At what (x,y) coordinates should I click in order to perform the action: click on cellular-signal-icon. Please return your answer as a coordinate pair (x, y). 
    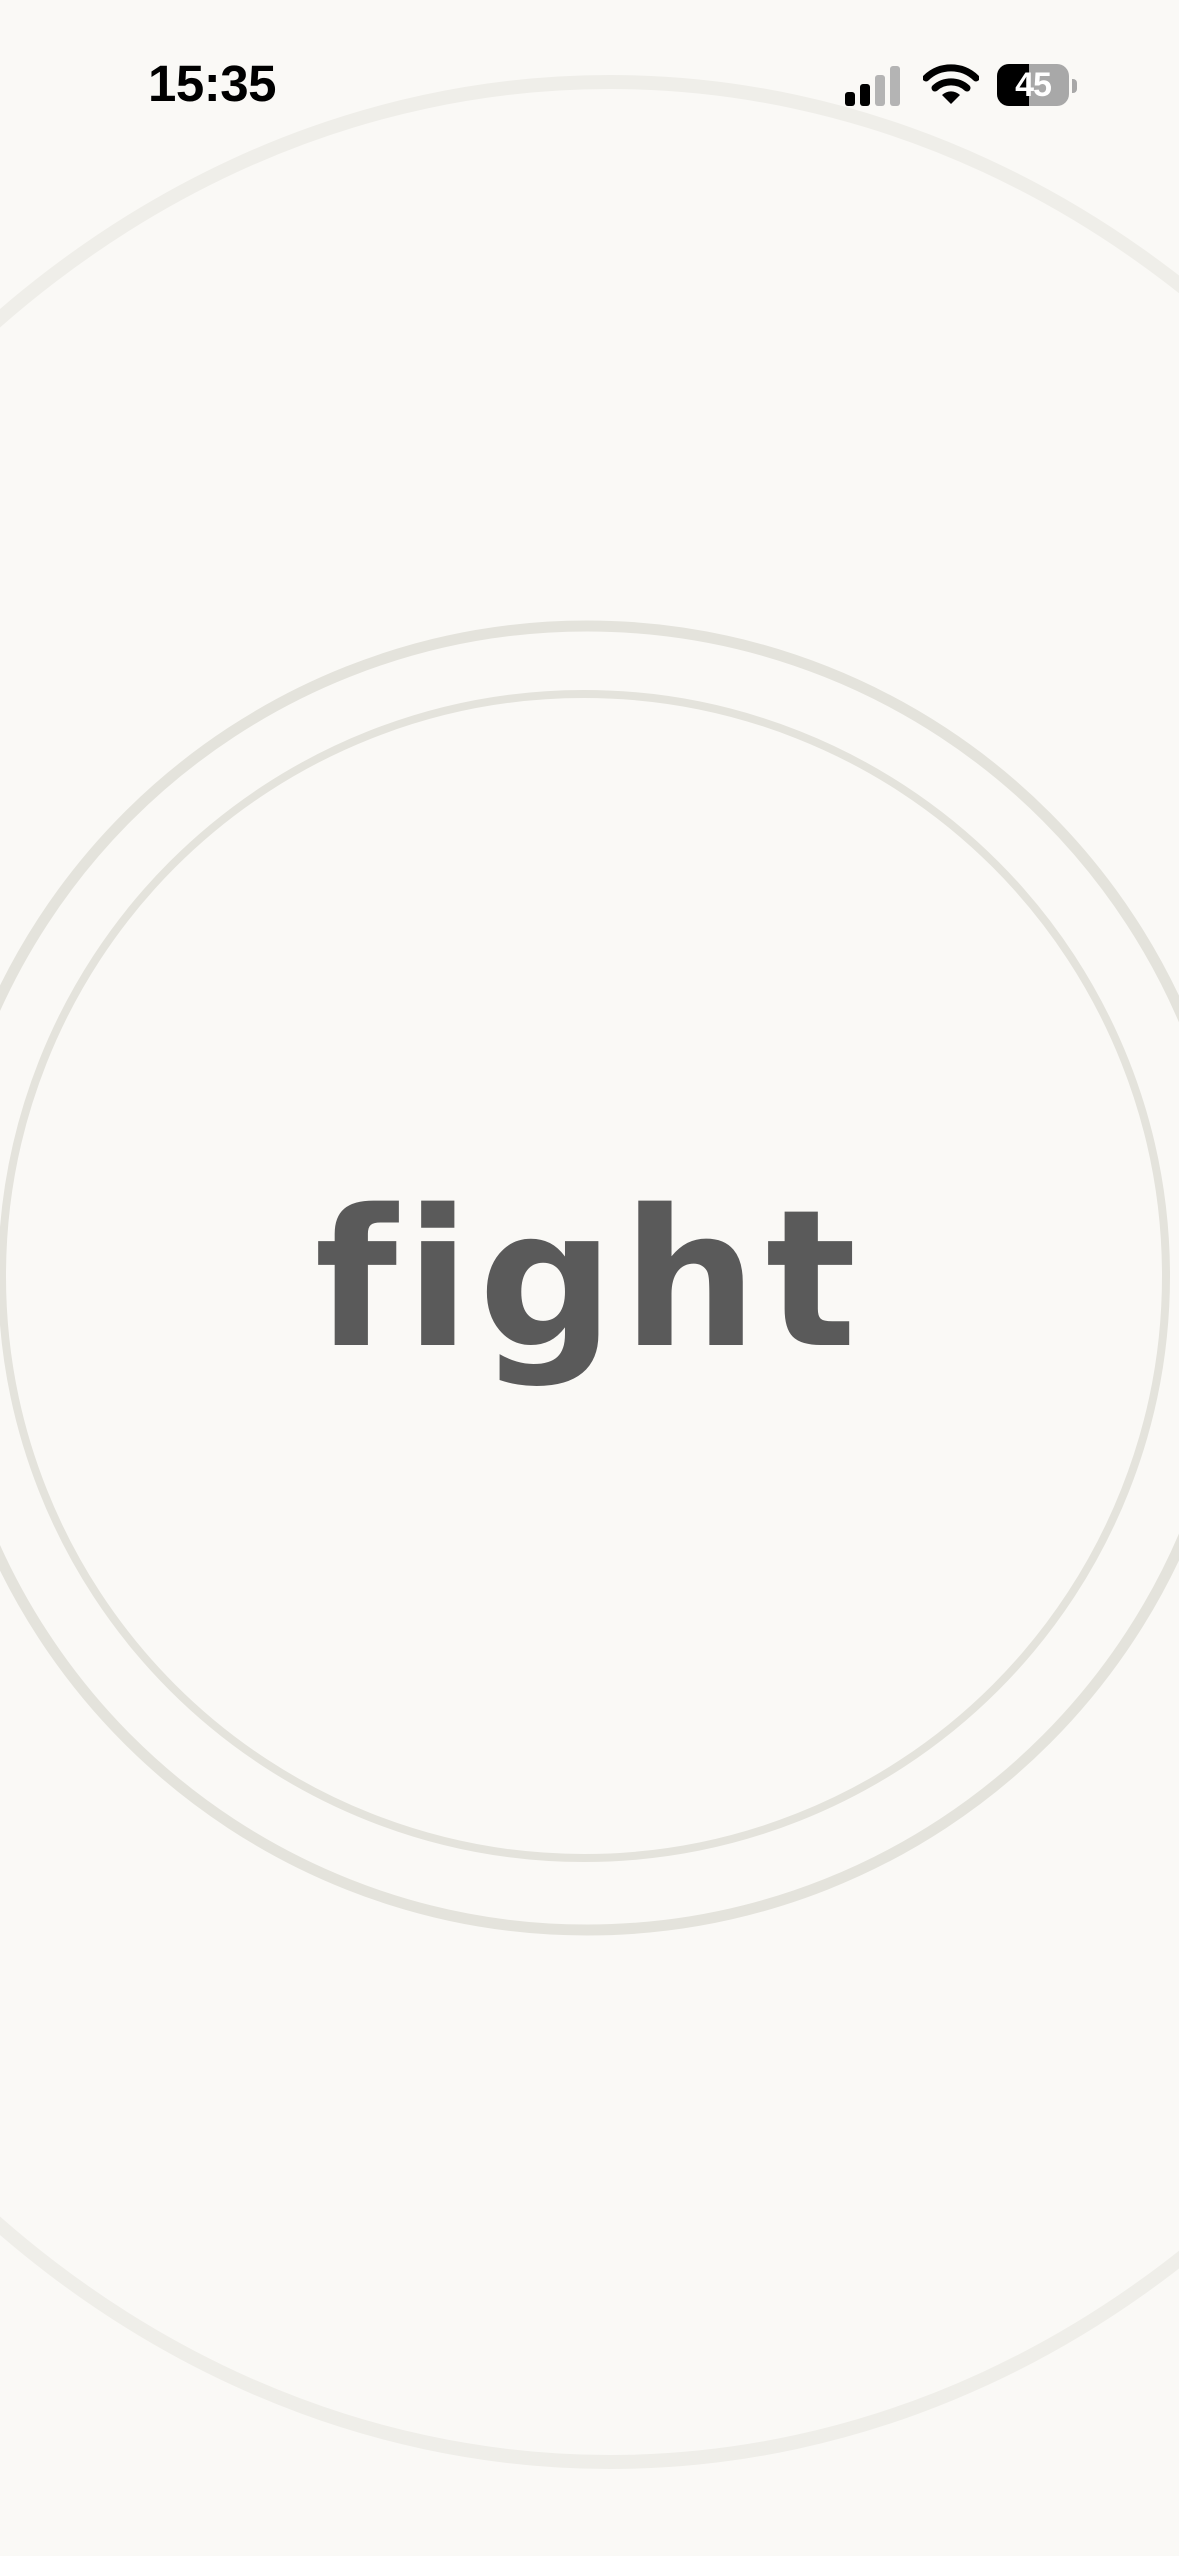
    Looking at the image, I should click on (874, 86).